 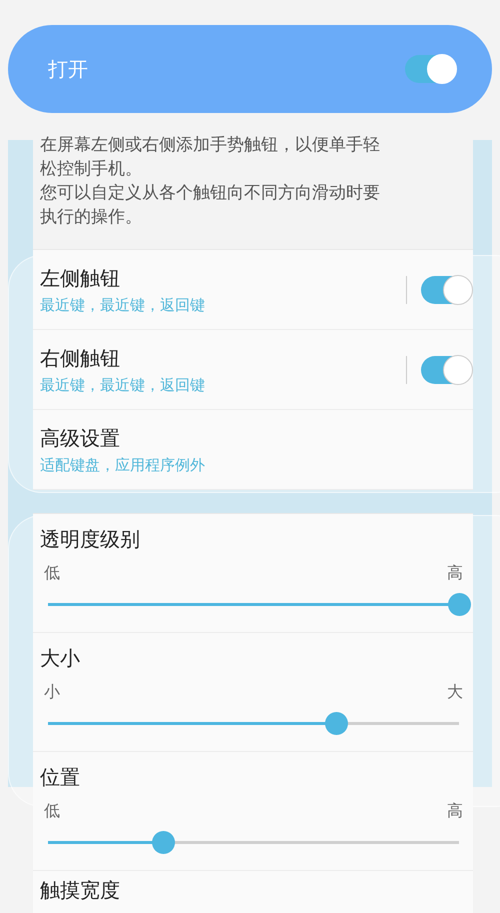 What do you see at coordinates (60, 777) in the screenshot?
I see `slider-title: 位置` at bounding box center [60, 777].